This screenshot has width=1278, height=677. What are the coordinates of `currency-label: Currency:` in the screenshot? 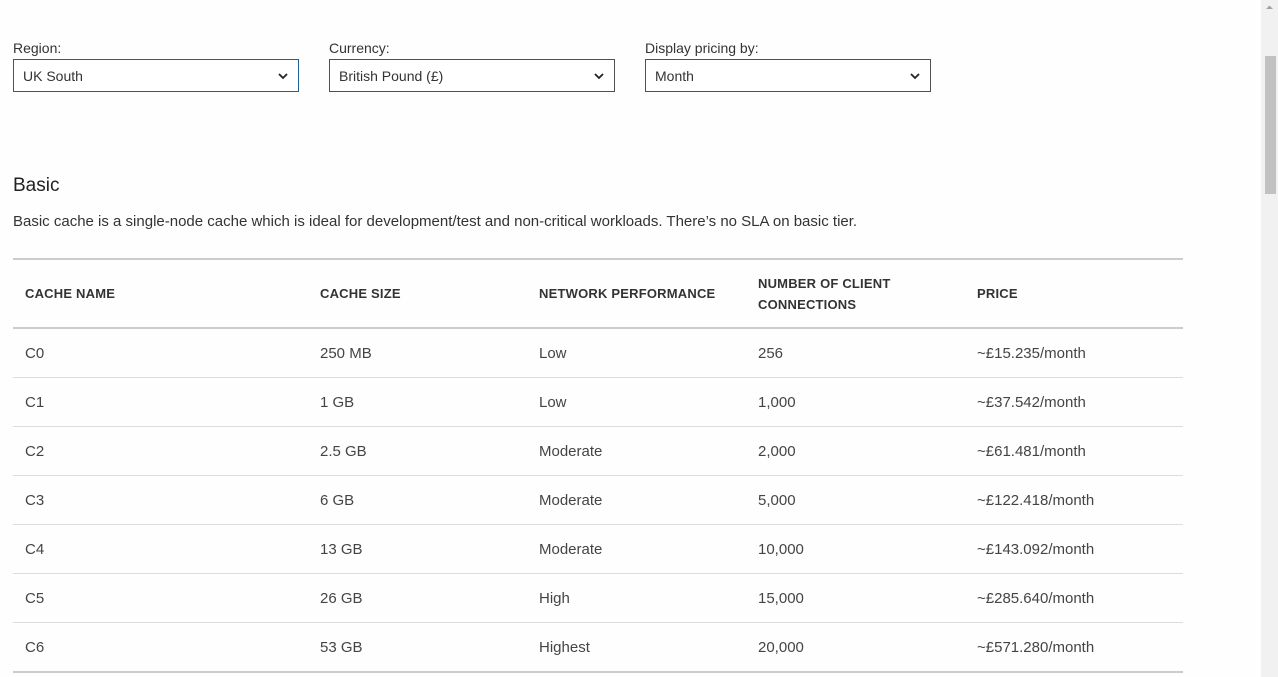 It's located at (359, 48).